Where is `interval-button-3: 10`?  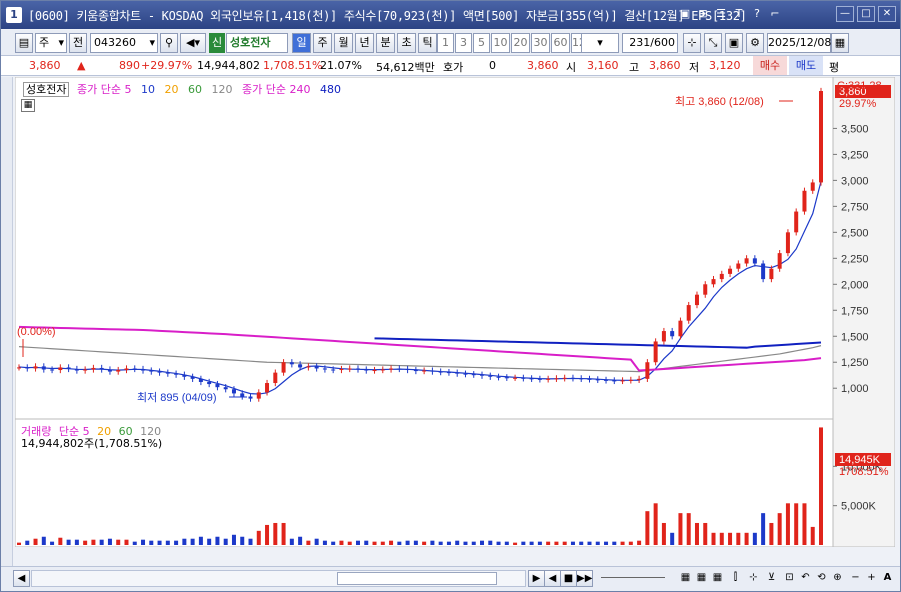
interval-button-3: 10 is located at coordinates (500, 43).